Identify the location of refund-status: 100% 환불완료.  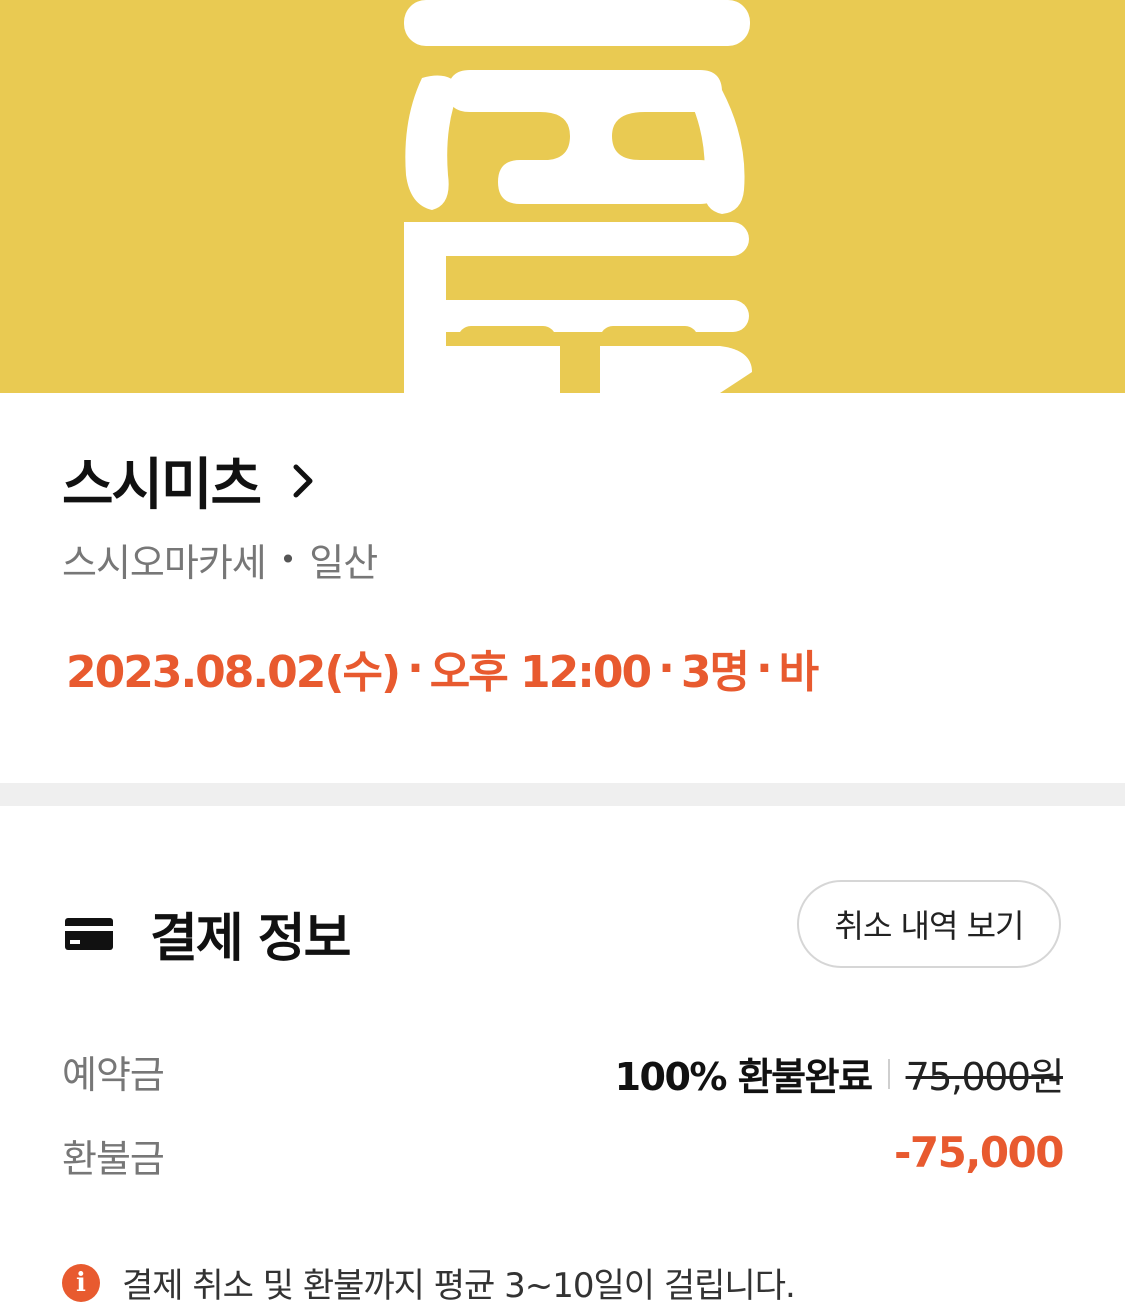
(743, 1077).